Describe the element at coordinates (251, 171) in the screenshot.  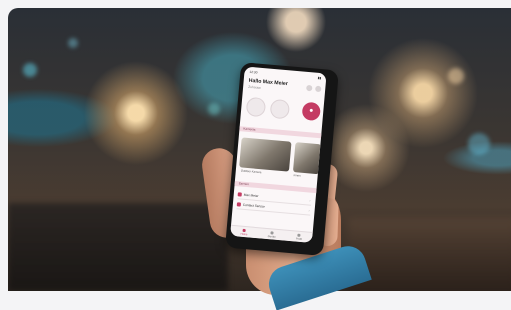
I see `camera-label: Outdoor Kamera` at that location.